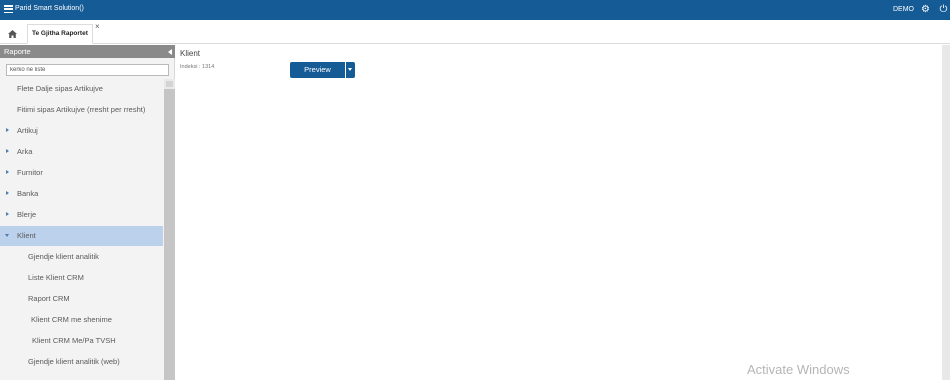 Image resolution: width=950 pixels, height=380 pixels. I want to click on tree-item-klient-crm-tvsh: Klient CRM Me/Pa TVSH, so click(81, 341).